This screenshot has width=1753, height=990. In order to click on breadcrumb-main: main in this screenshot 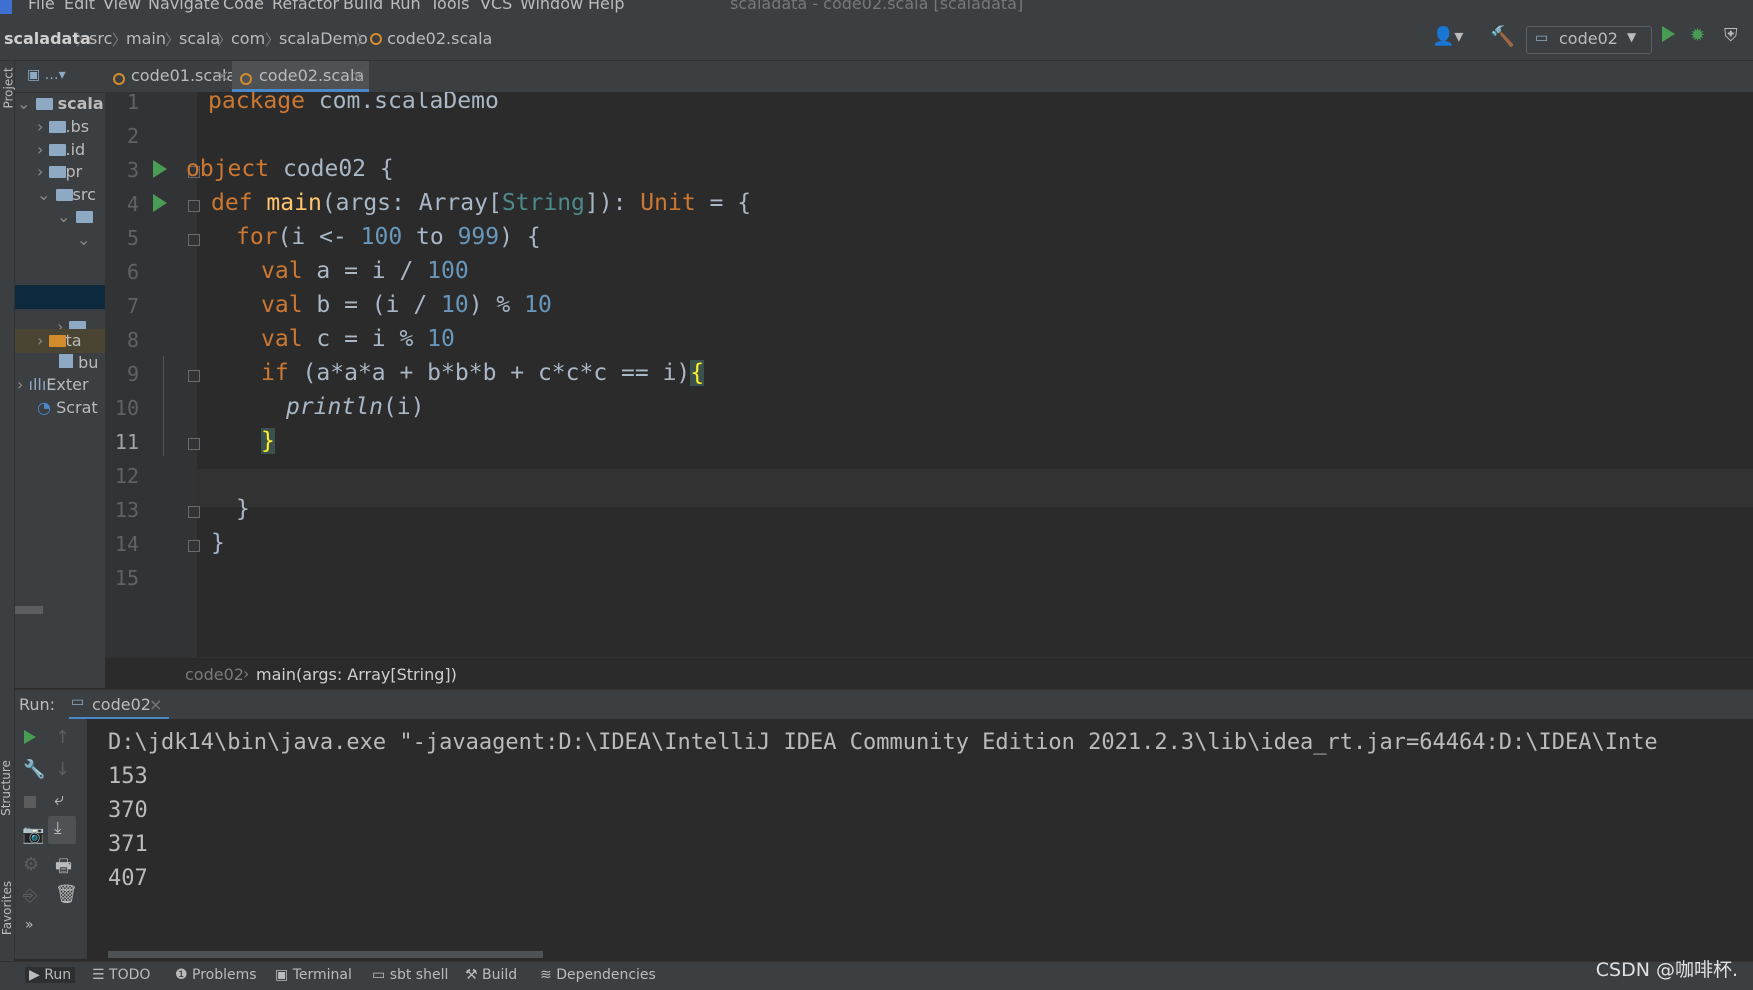, I will do `click(146, 38)`.